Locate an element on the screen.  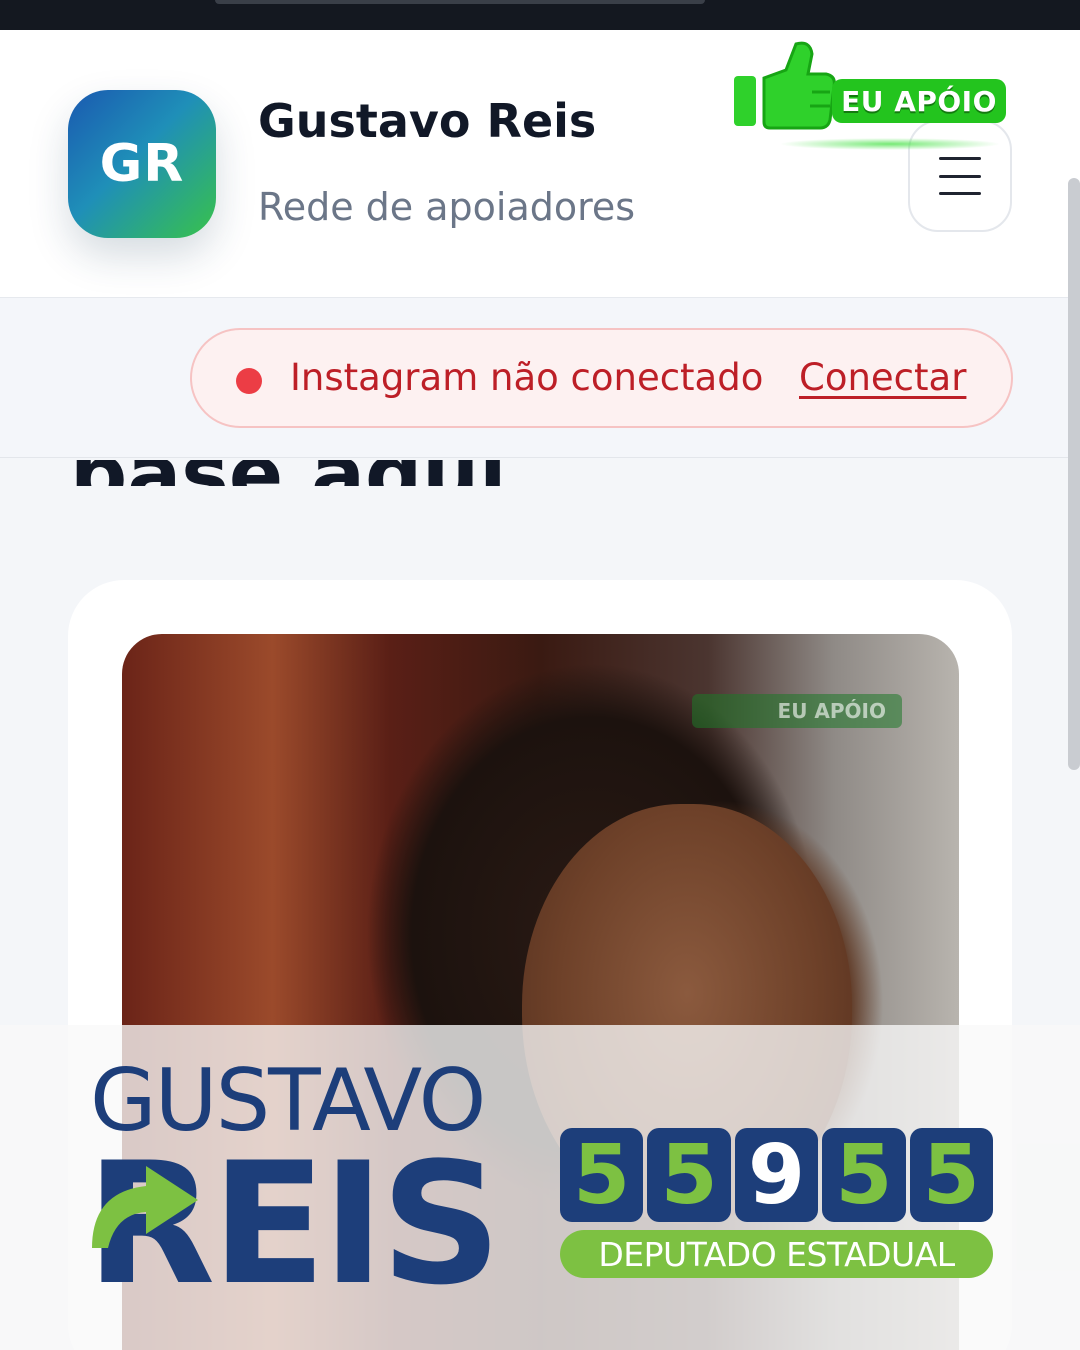
hamburger-icon is located at coordinates (960, 176).